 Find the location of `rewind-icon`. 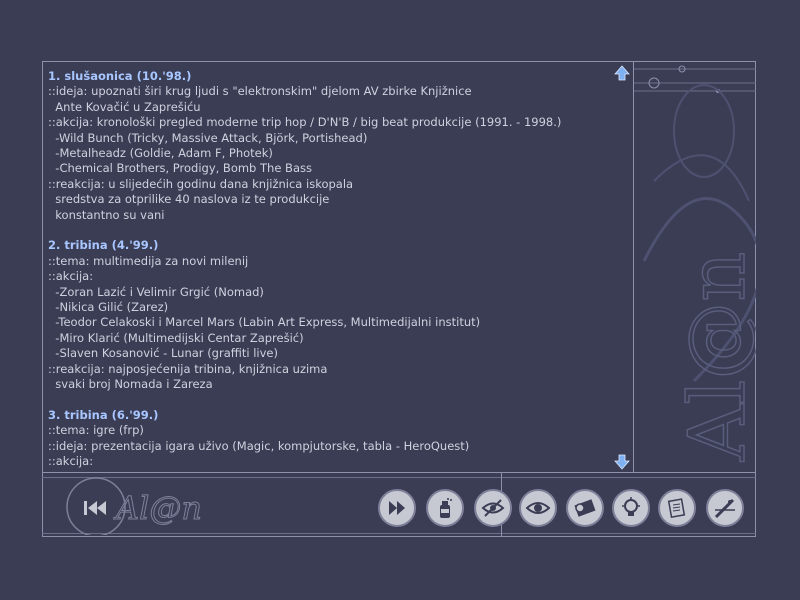

rewind-icon is located at coordinates (95, 508).